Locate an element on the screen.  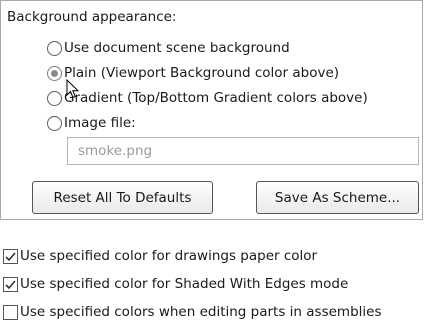
radio-plain: Plain (Viewport Background color above) is located at coordinates (193, 73).